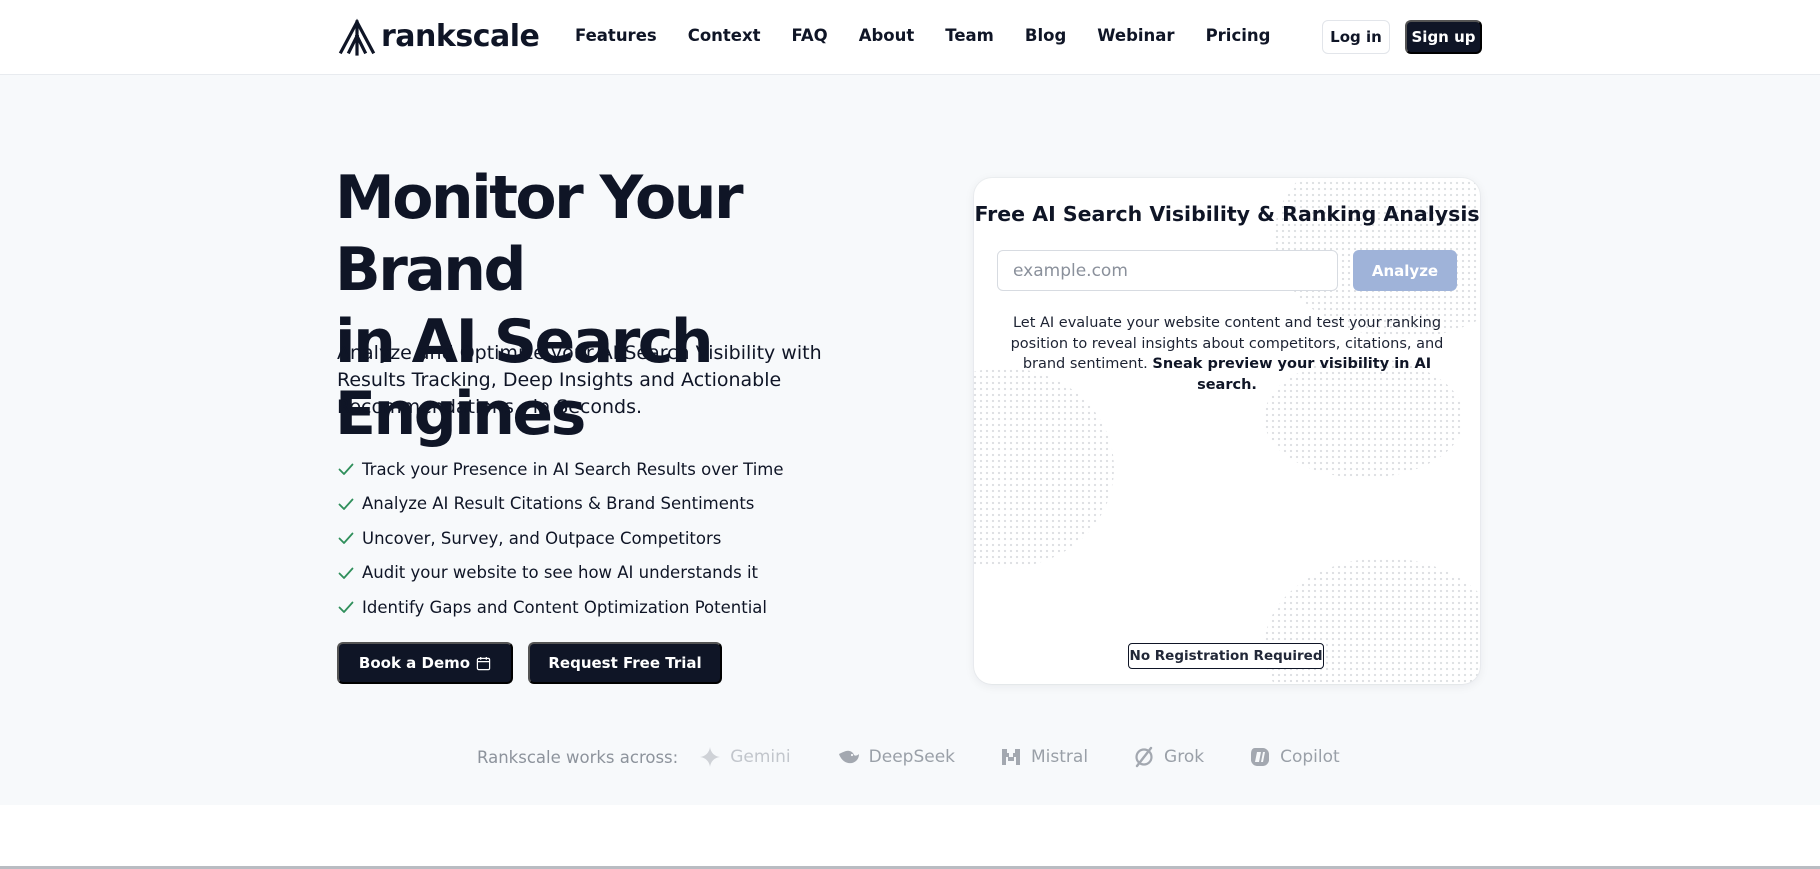 Image resolution: width=1820 pixels, height=869 pixels. What do you see at coordinates (1167, 270) in the screenshot?
I see `website-url-input` at bounding box center [1167, 270].